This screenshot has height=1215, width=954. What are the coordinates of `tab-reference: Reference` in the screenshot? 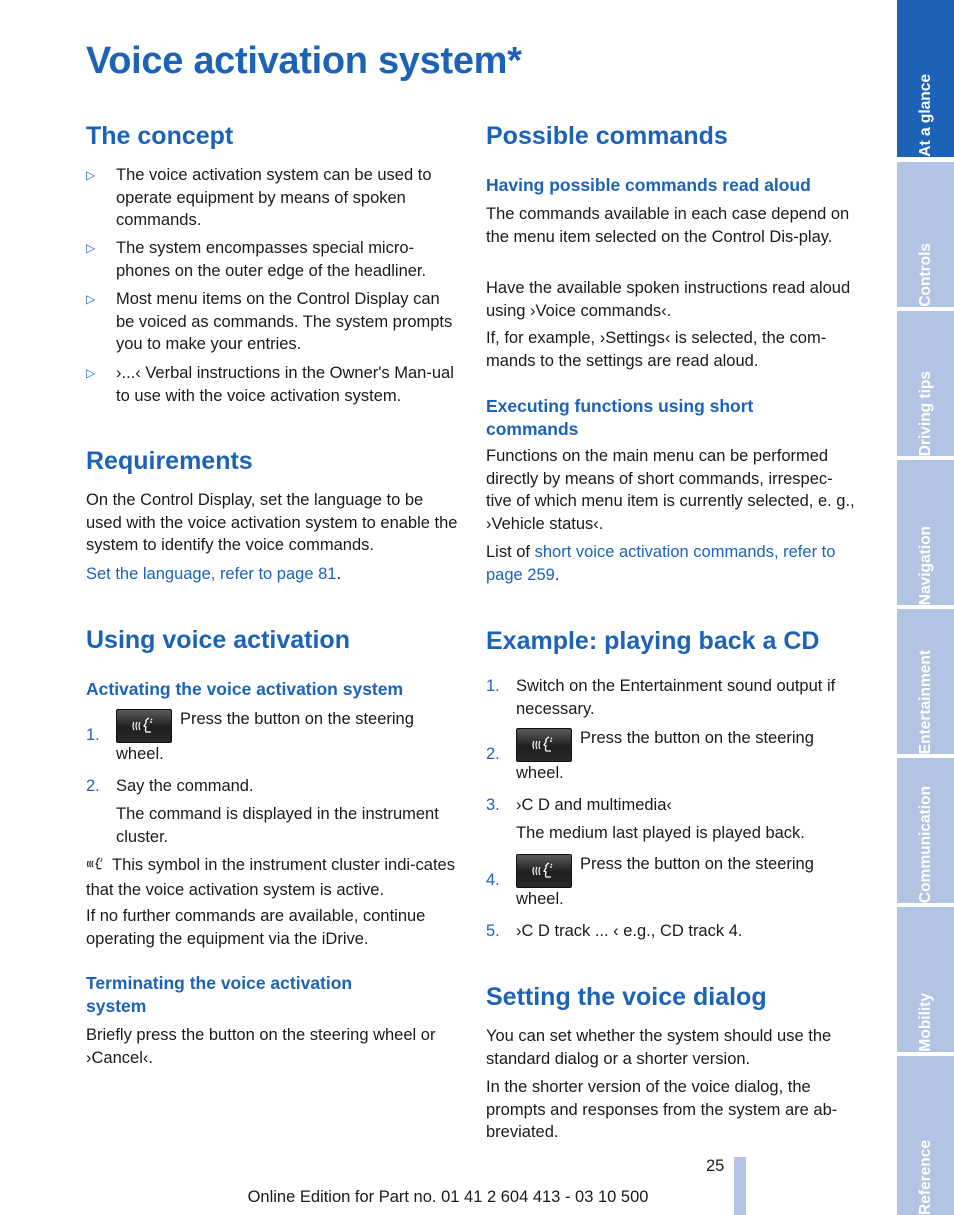 It's located at (925, 1135).